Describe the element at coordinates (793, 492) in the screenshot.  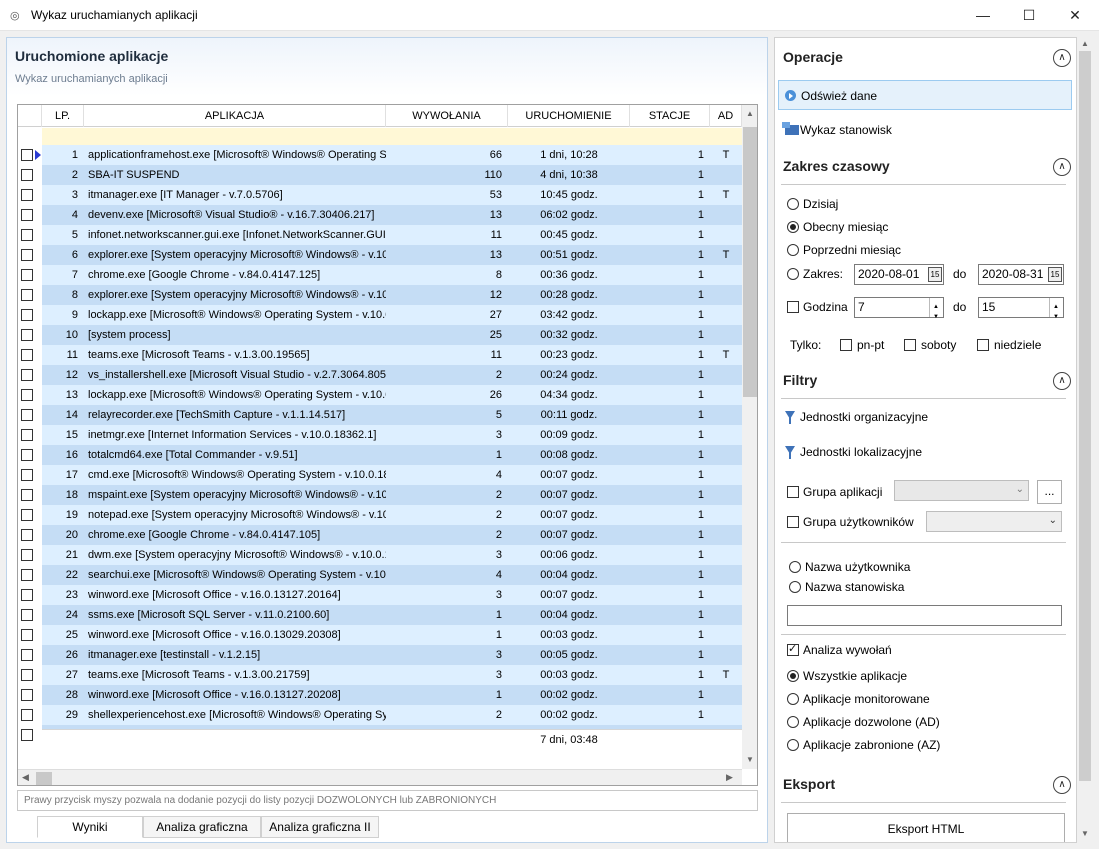
I see `app-group-checkbox` at that location.